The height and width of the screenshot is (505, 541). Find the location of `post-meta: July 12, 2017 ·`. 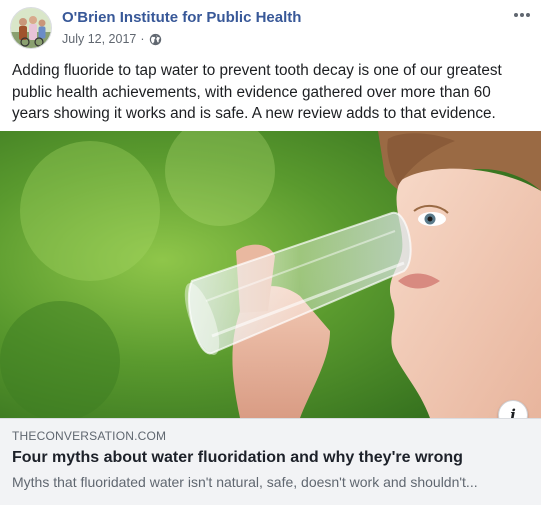

post-meta: July 12, 2017 · is located at coordinates (112, 39).